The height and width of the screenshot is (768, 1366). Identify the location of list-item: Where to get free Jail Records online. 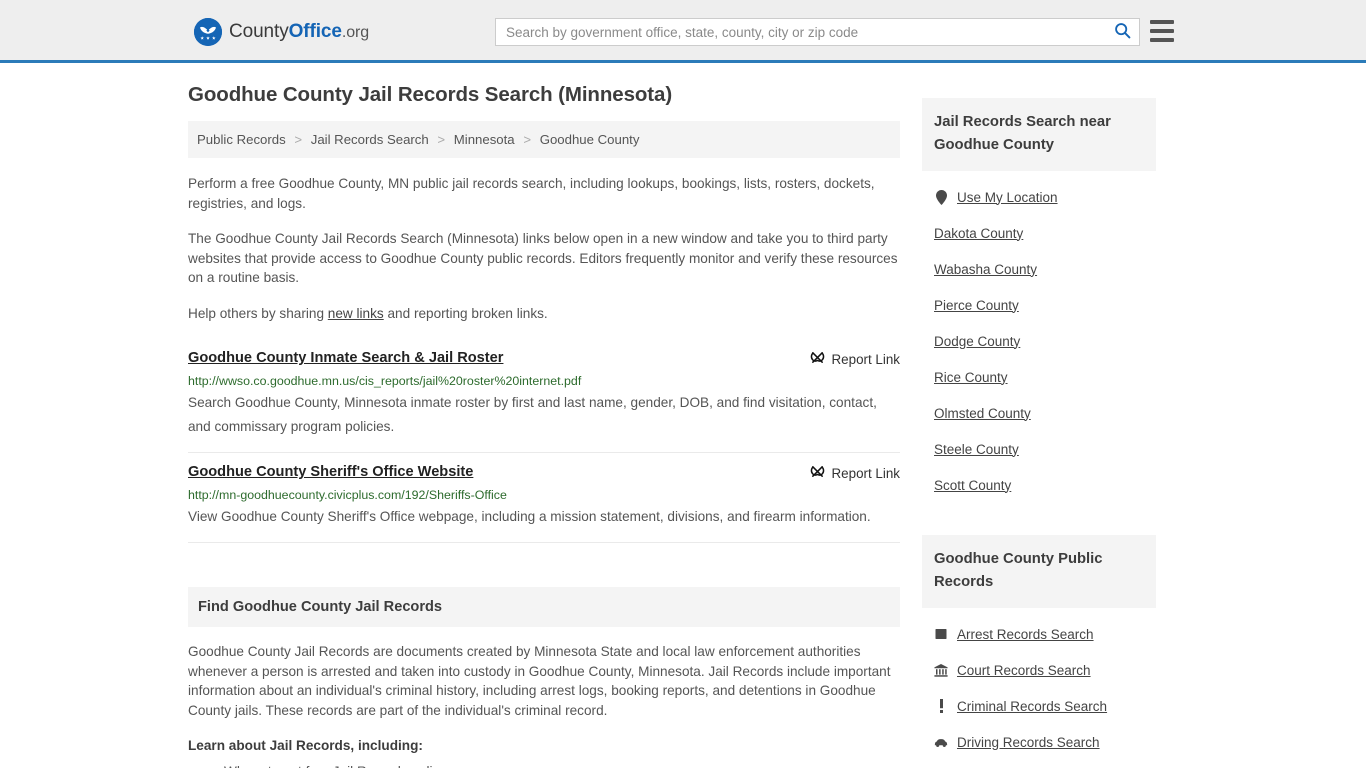
(562, 764).